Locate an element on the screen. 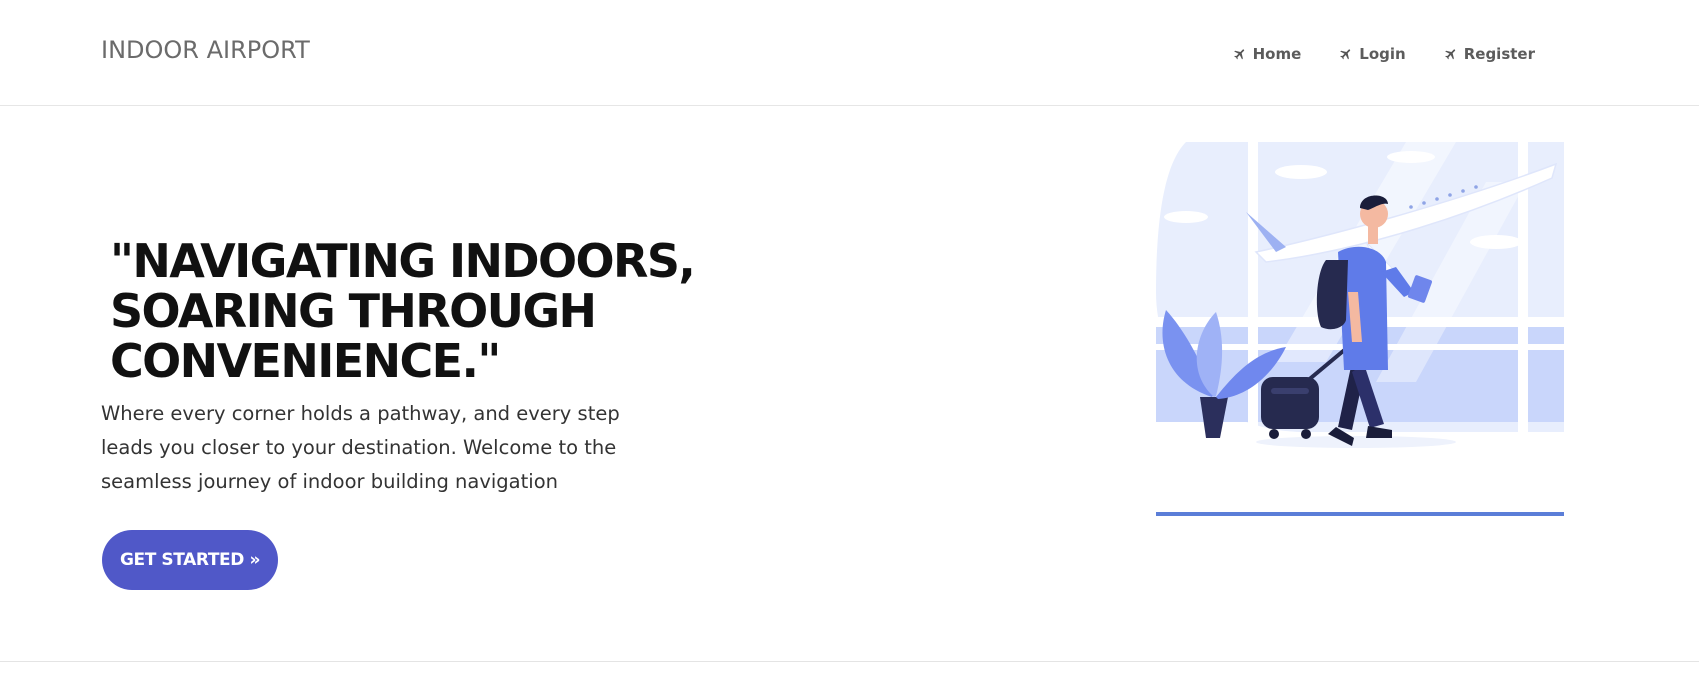 The image size is (1699, 684). nav-links: Home Login Register is located at coordinates (1384, 54).